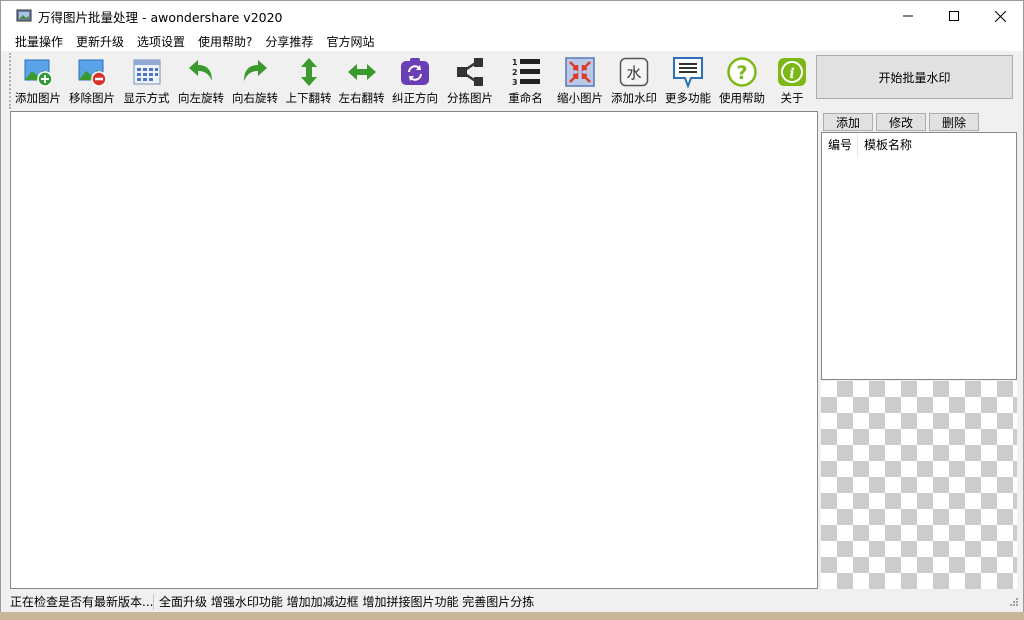  What do you see at coordinates (350, 41) in the screenshot?
I see `menu-website: 官方网站` at bounding box center [350, 41].